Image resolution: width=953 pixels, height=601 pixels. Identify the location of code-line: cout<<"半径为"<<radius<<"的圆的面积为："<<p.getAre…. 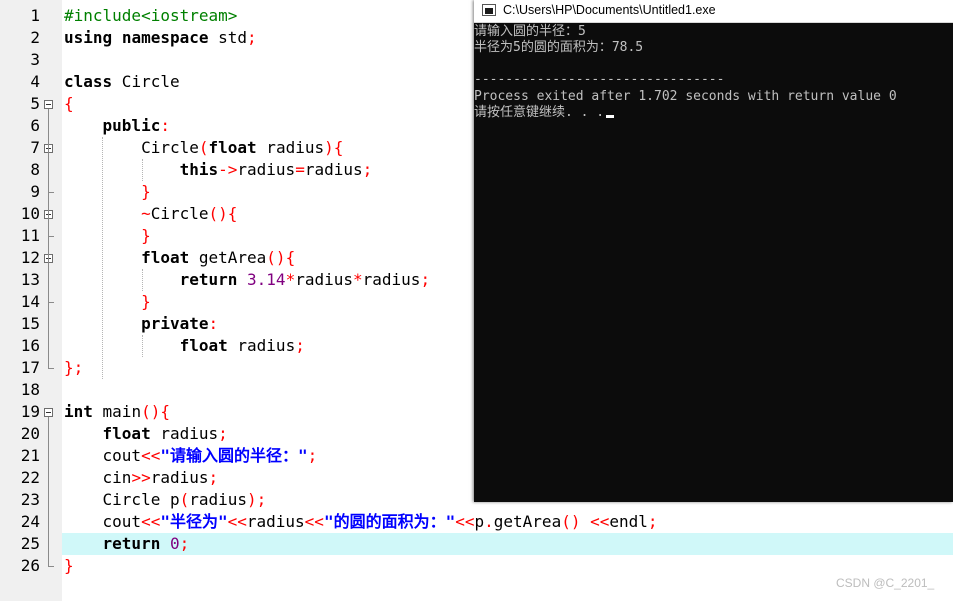
(361, 522).